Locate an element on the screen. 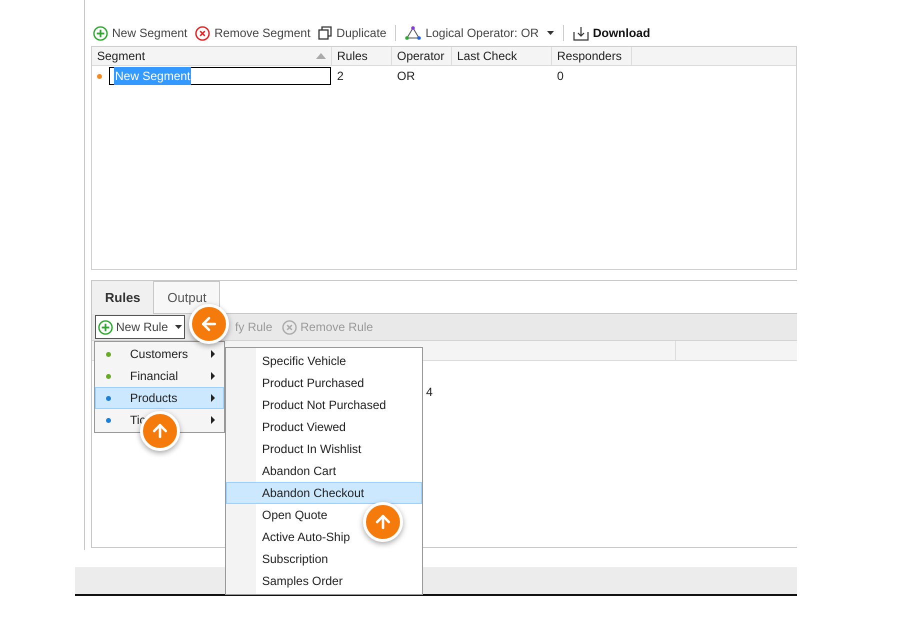 This screenshot has width=900, height=620. menu-item: Open Quote is located at coordinates (324, 515).